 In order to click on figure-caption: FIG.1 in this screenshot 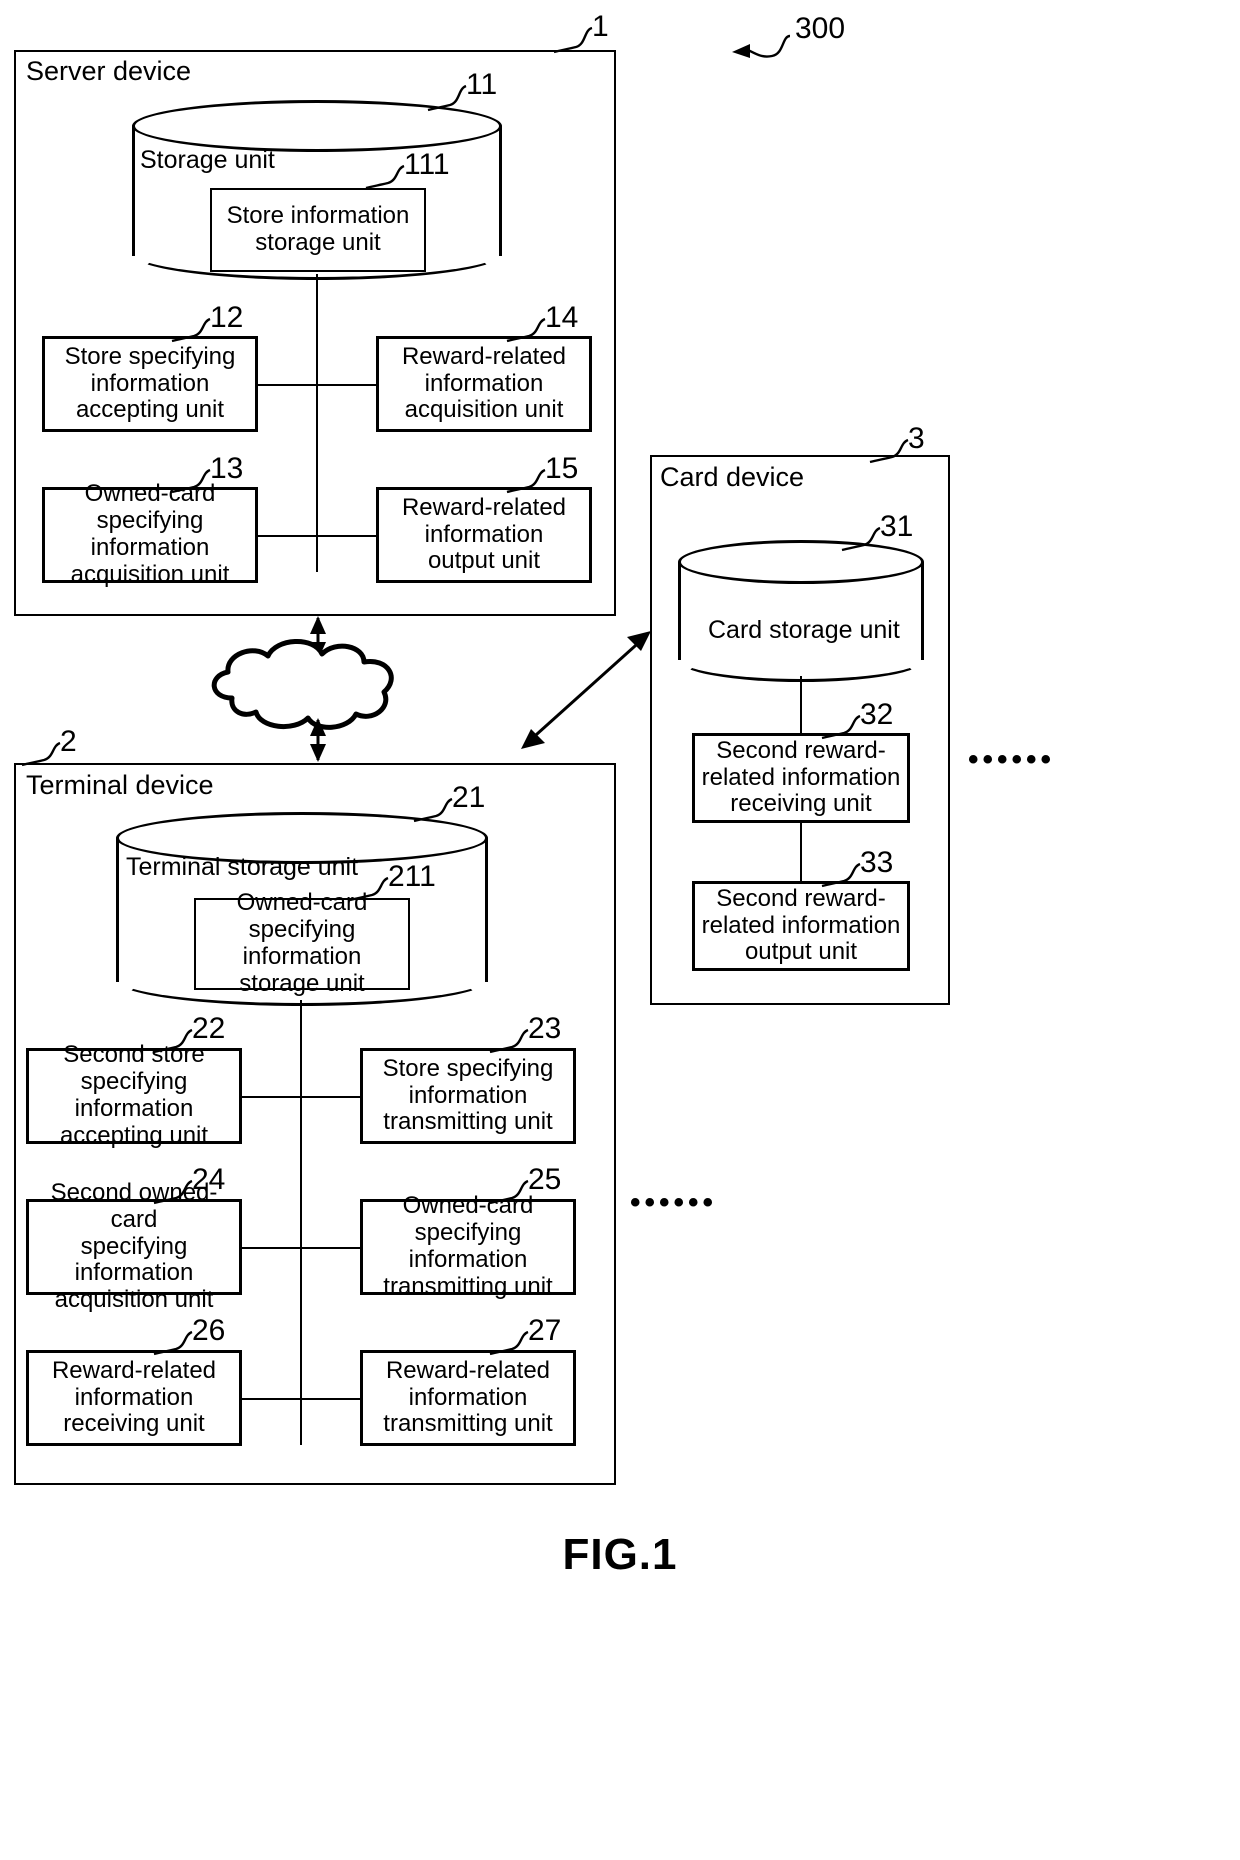, I will do `click(620, 1554)`.